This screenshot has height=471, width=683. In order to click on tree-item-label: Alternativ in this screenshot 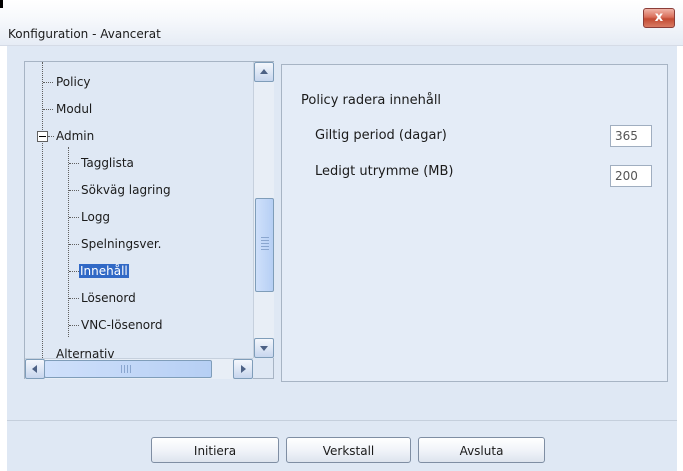, I will do `click(85, 352)`.